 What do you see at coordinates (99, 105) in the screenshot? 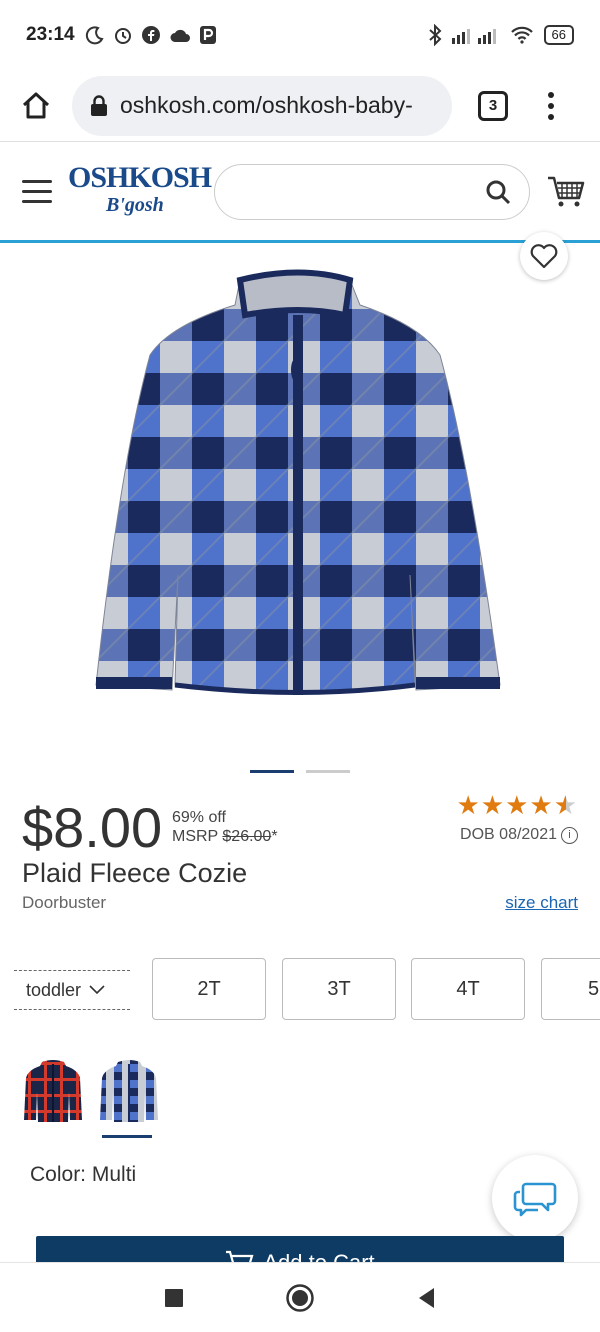
I see `lock-icon` at bounding box center [99, 105].